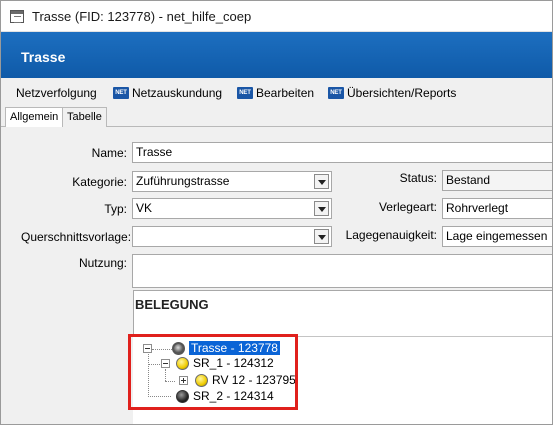  I want to click on typ-label: Typ:, so click(115, 209).